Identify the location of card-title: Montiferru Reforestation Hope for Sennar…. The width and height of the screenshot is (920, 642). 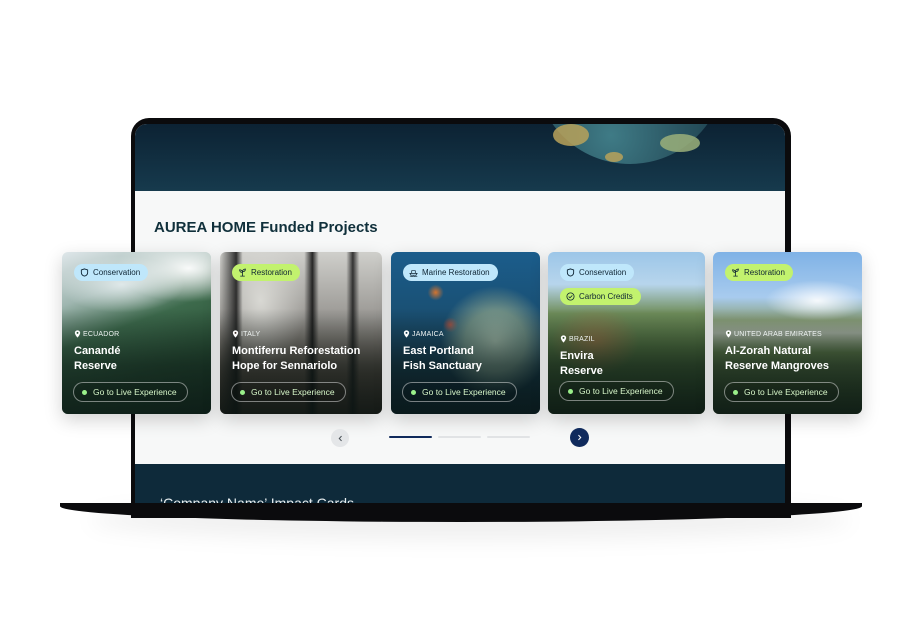
(296, 358).